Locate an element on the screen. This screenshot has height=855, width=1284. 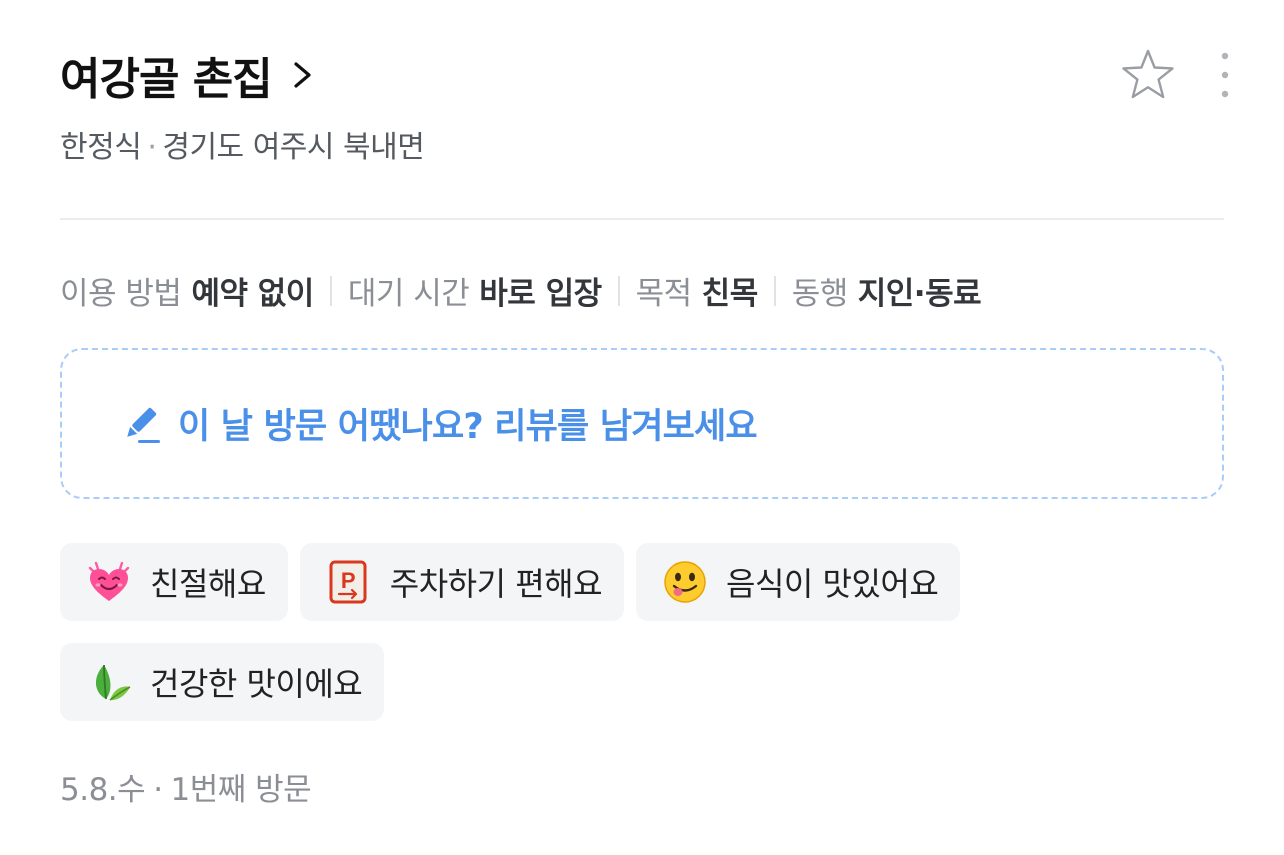
meta-purpose-value: 친목 is located at coordinates (730, 294).